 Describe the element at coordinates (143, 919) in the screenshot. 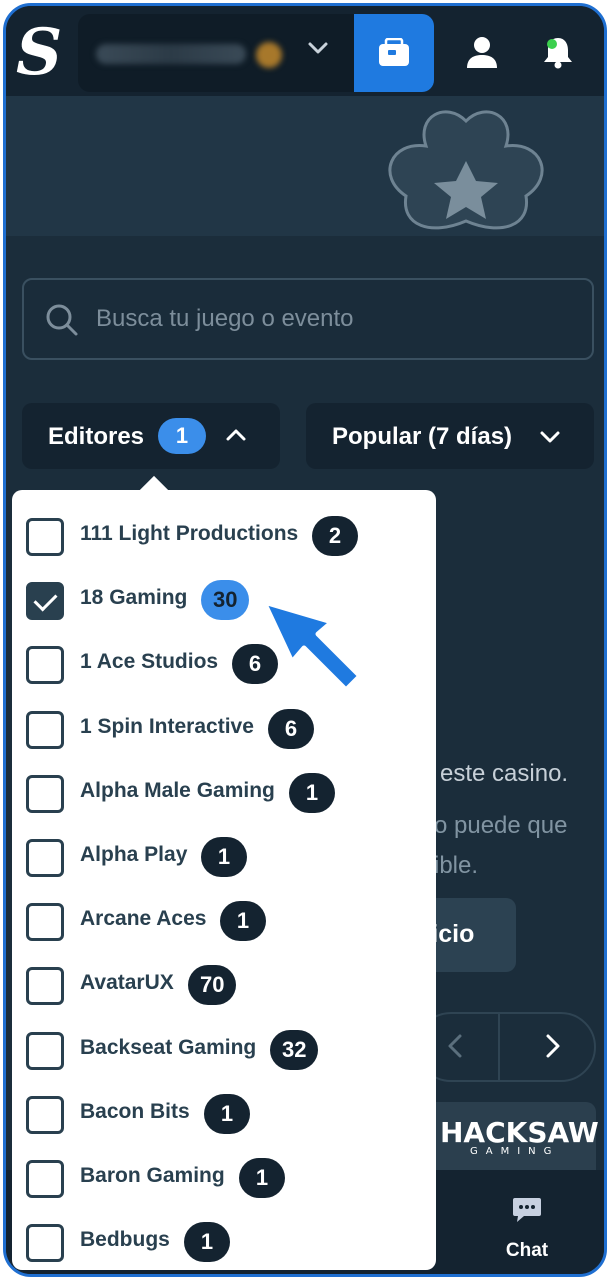

I see `editor-option-label: Arcane Aces` at that location.